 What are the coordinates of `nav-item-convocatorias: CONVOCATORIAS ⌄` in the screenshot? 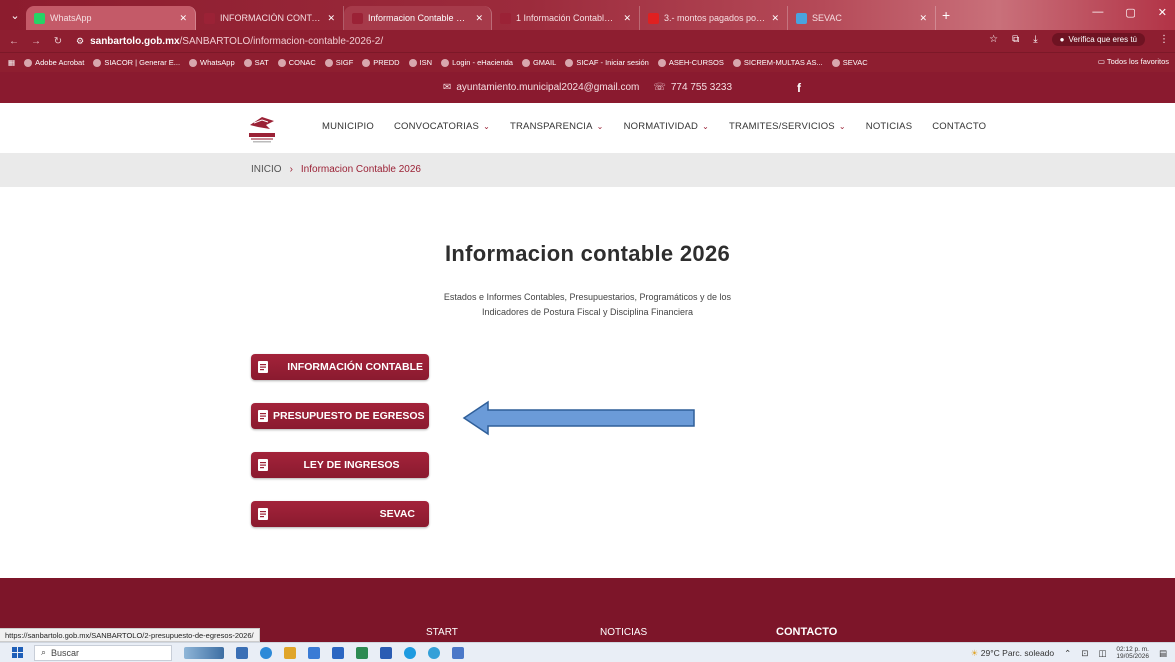 It's located at (442, 126).